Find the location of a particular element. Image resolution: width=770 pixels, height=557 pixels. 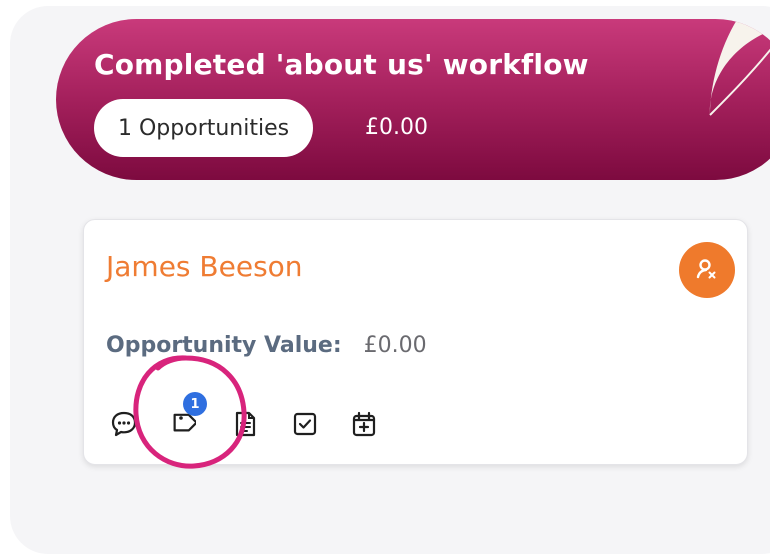

collapse-handle-icon is located at coordinates (735, 77).